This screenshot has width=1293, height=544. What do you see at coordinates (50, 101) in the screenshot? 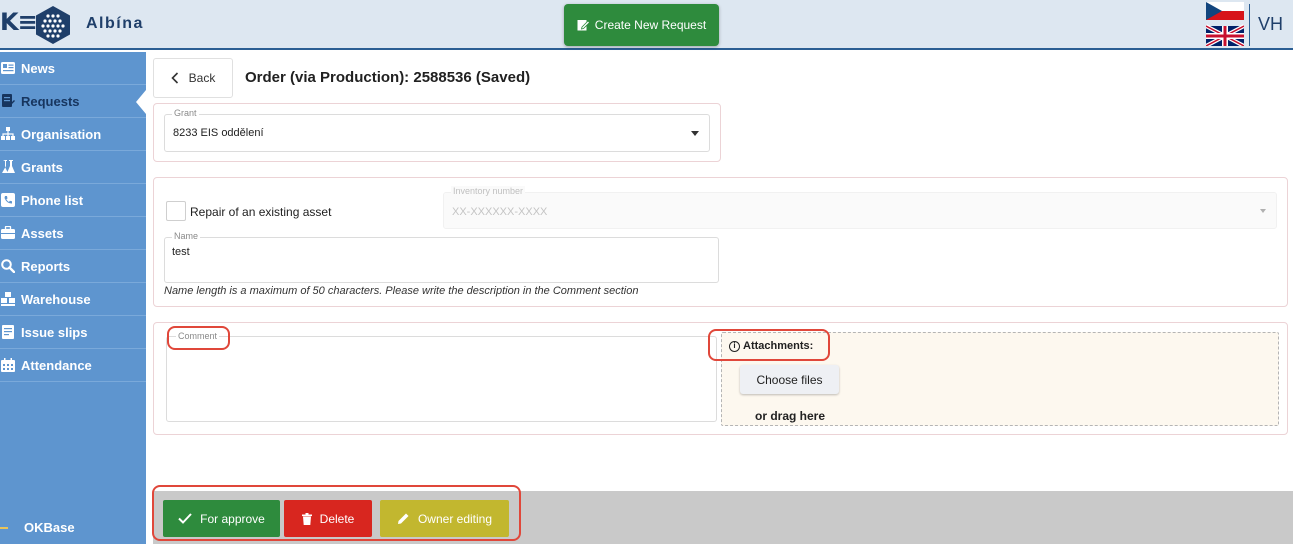
I see `sidebar-item-label: Requests` at bounding box center [50, 101].